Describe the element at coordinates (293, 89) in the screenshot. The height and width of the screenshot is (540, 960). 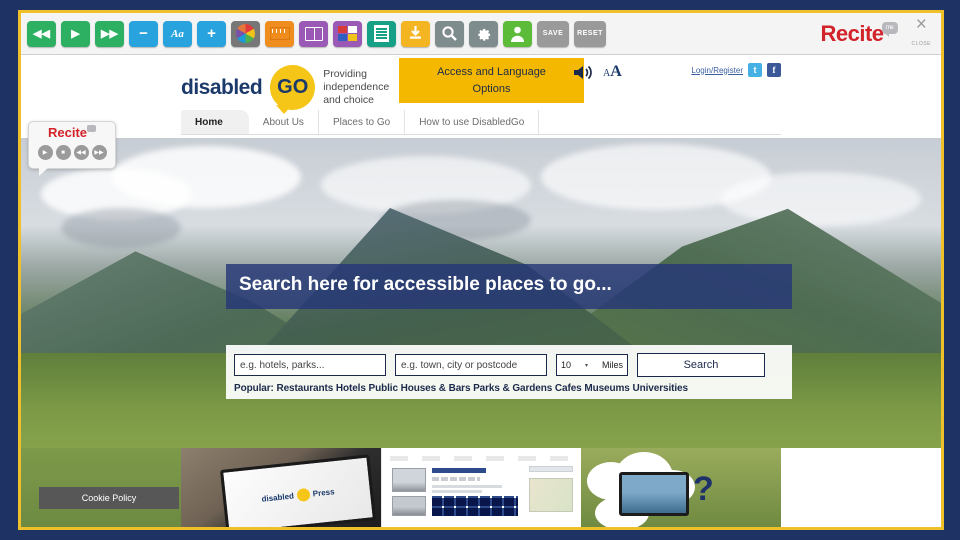
I see `logo-go-badge: GO` at that location.